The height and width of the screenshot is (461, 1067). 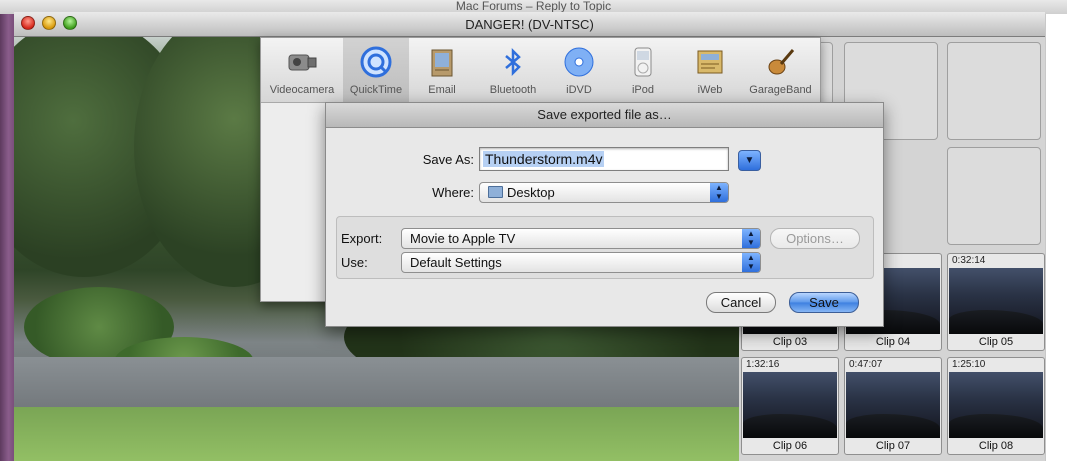 What do you see at coordinates (362, 238) in the screenshot?
I see `export-label: Export:` at bounding box center [362, 238].